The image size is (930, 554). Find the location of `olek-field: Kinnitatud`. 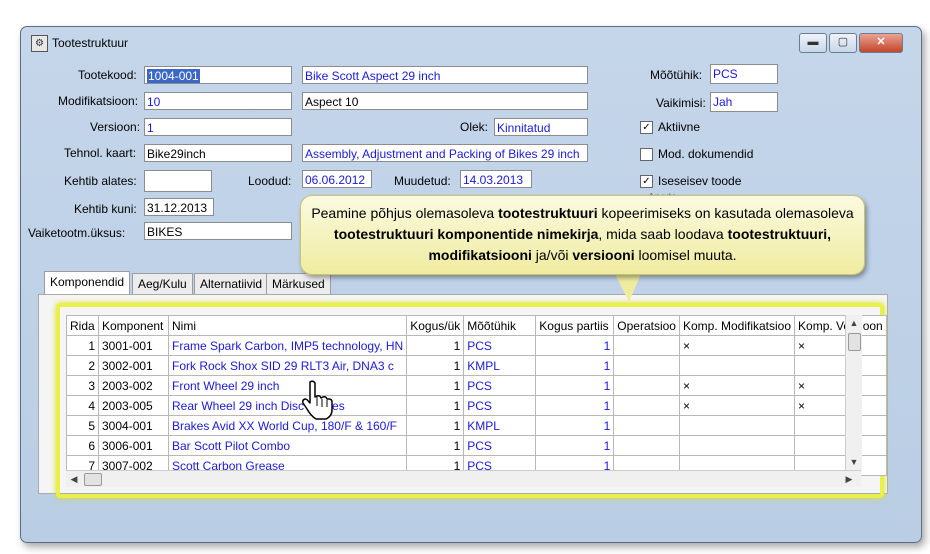

olek-field: Kinnitatud is located at coordinates (541, 127).